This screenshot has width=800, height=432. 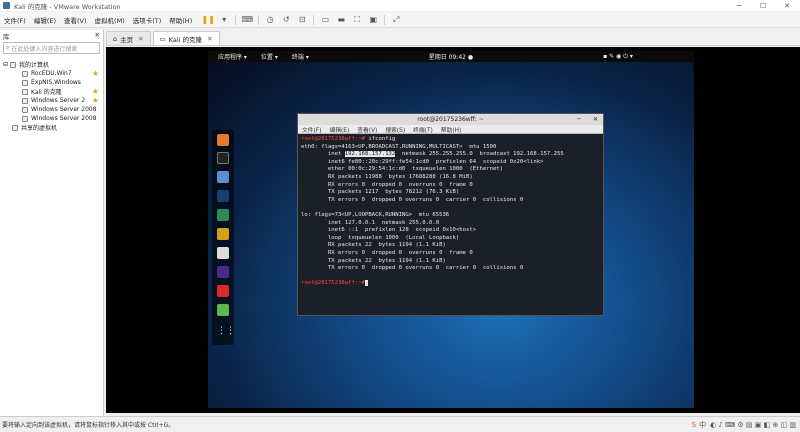 What do you see at coordinates (6, 37) in the screenshot?
I see `library-title: 库` at bounding box center [6, 37].